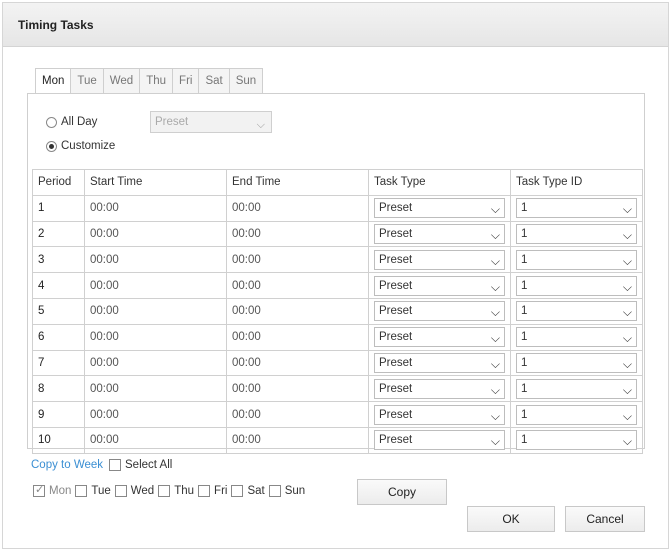 The width and height of the screenshot is (671, 551). Describe the element at coordinates (58, 311) in the screenshot. I see `period-number: 5` at that location.